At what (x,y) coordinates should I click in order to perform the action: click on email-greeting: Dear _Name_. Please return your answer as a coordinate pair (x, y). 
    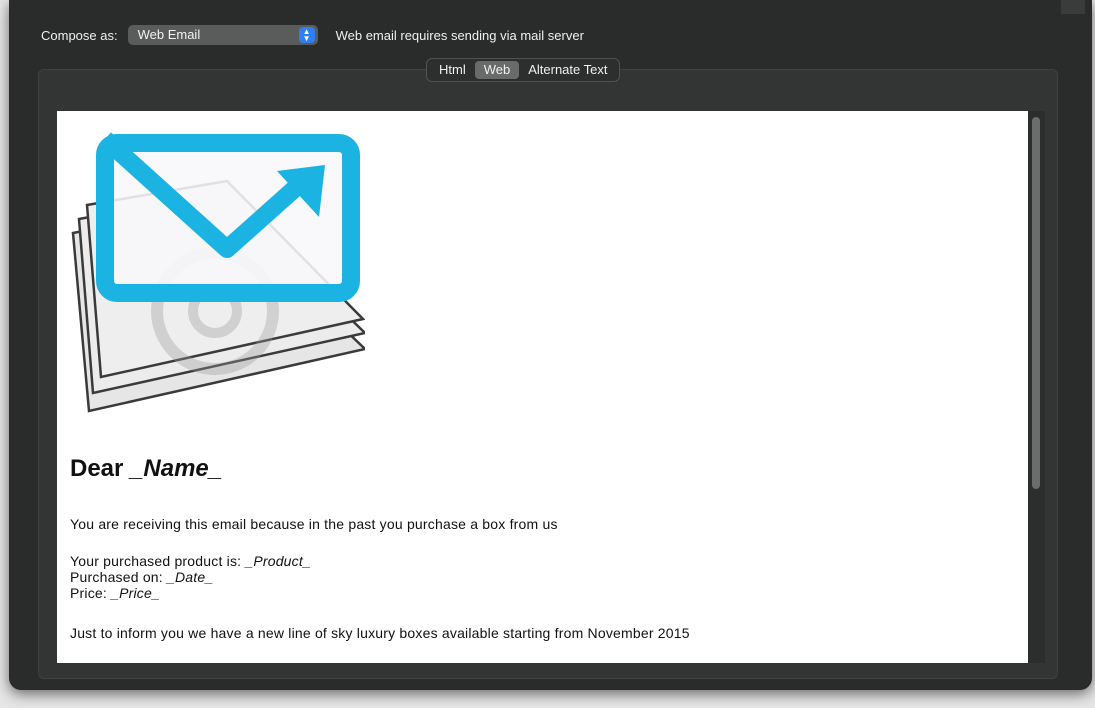
    Looking at the image, I should click on (146, 469).